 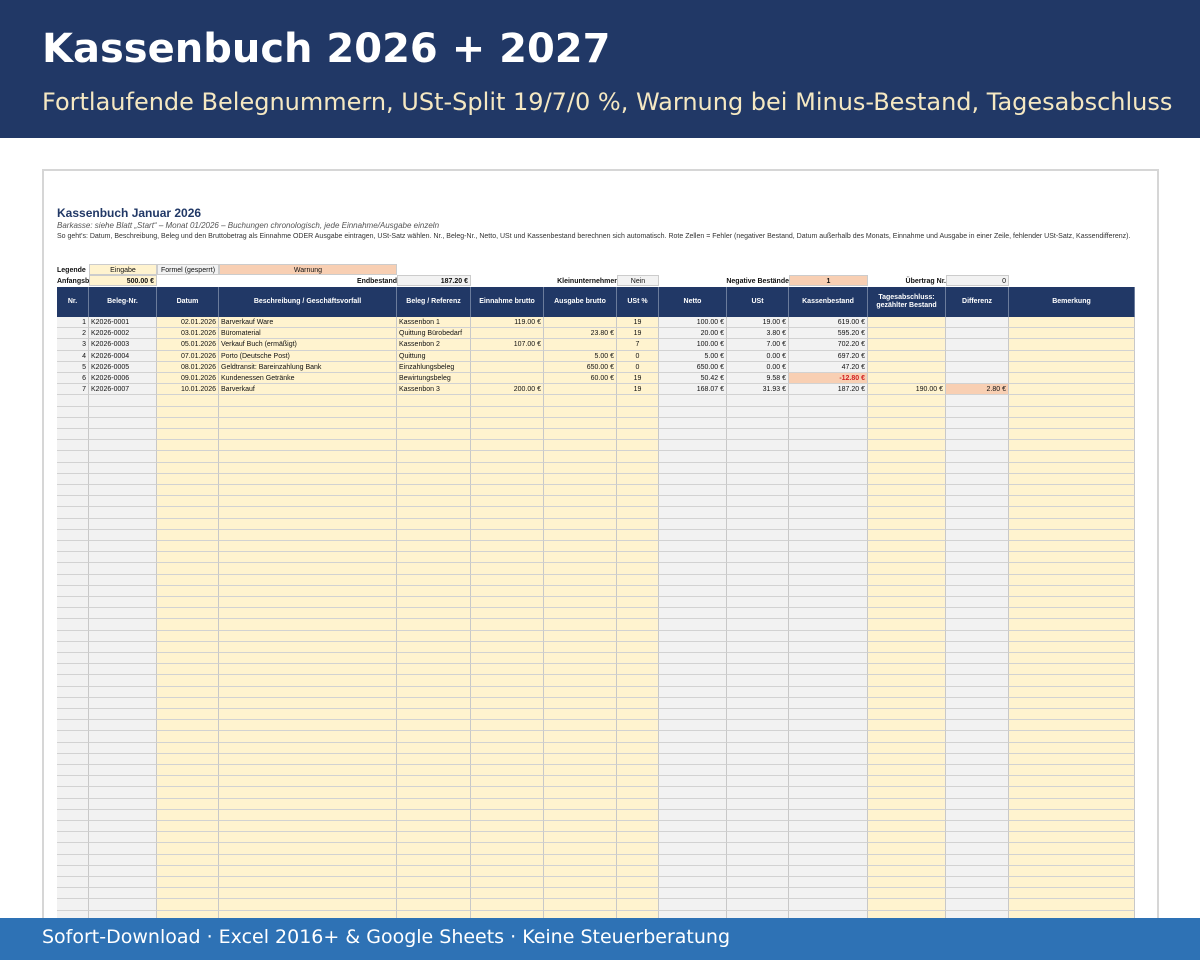 I want to click on cell-description: Barverkauf Ware, so click(x=308, y=323).